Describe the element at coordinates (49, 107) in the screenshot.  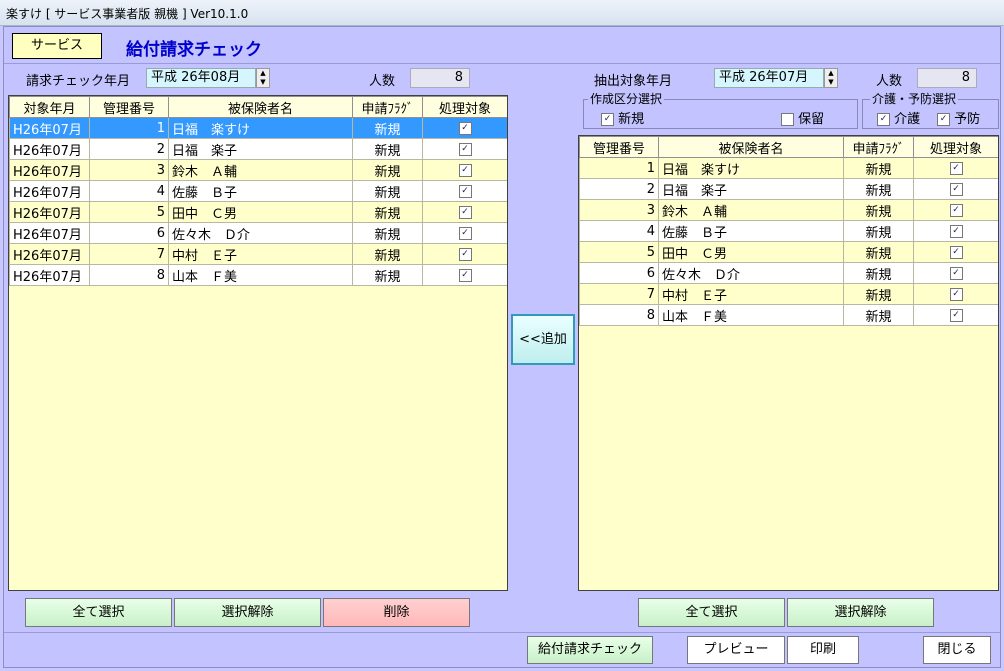
I see `col-header-ym: 対象年月` at that location.